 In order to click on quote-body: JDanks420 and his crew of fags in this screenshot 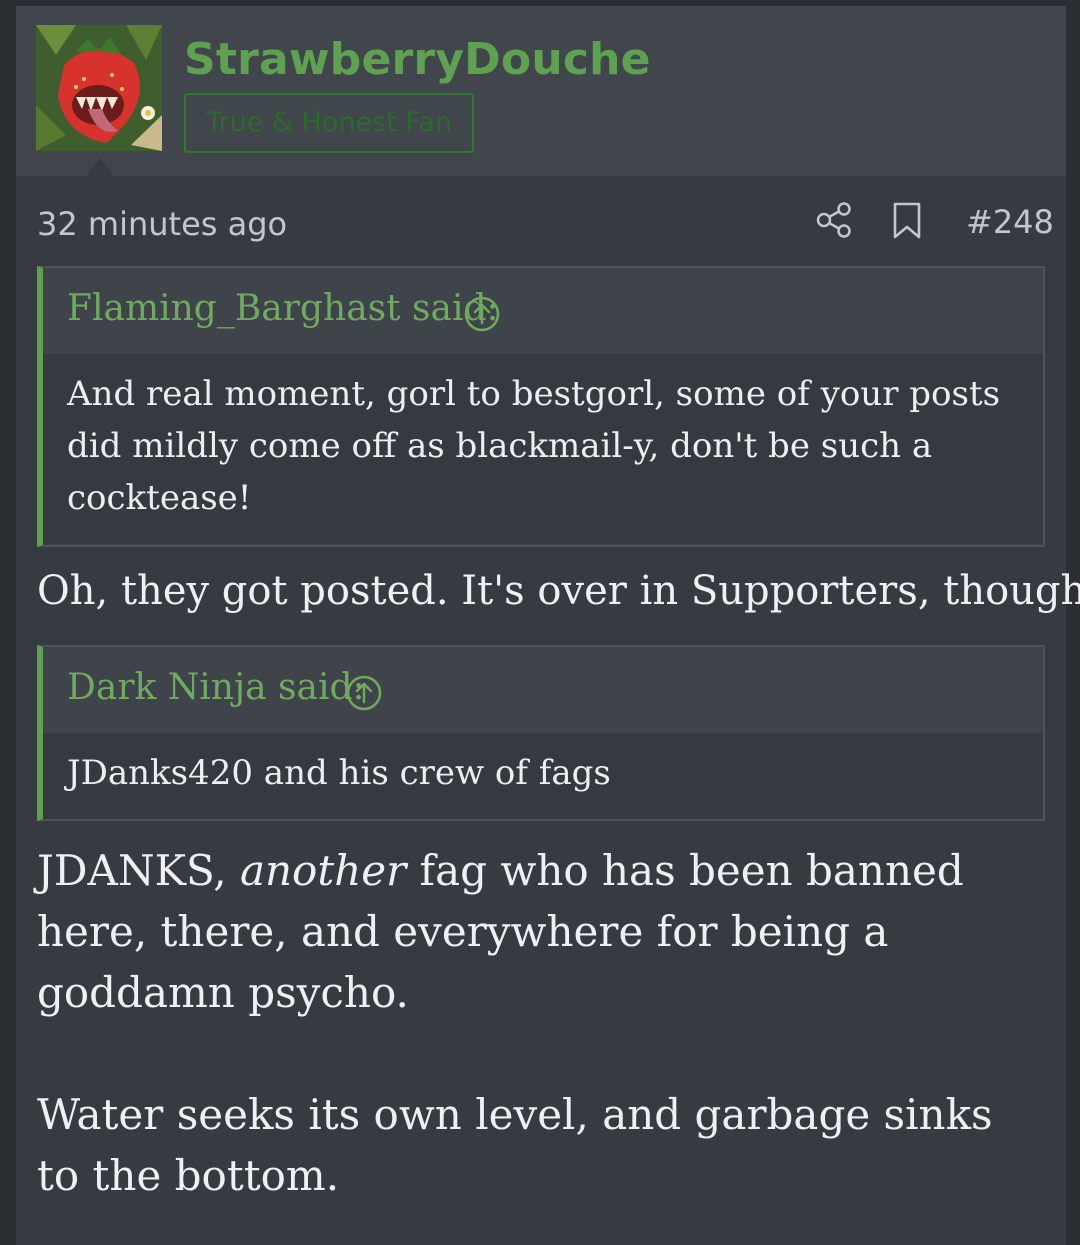, I will do `click(543, 776)`.